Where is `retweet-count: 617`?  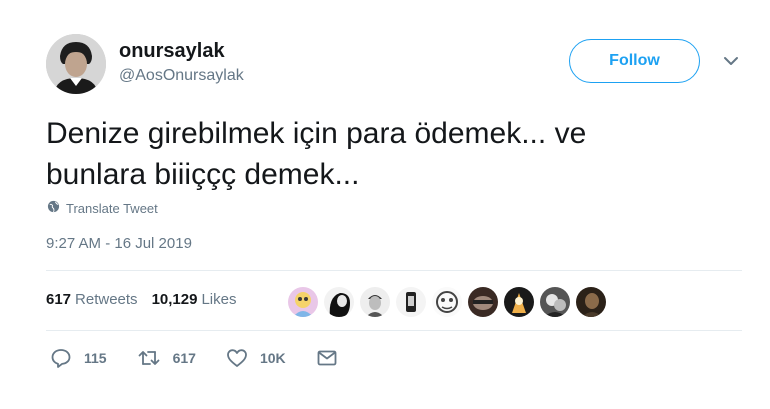 retweet-count: 617 is located at coordinates (184, 358).